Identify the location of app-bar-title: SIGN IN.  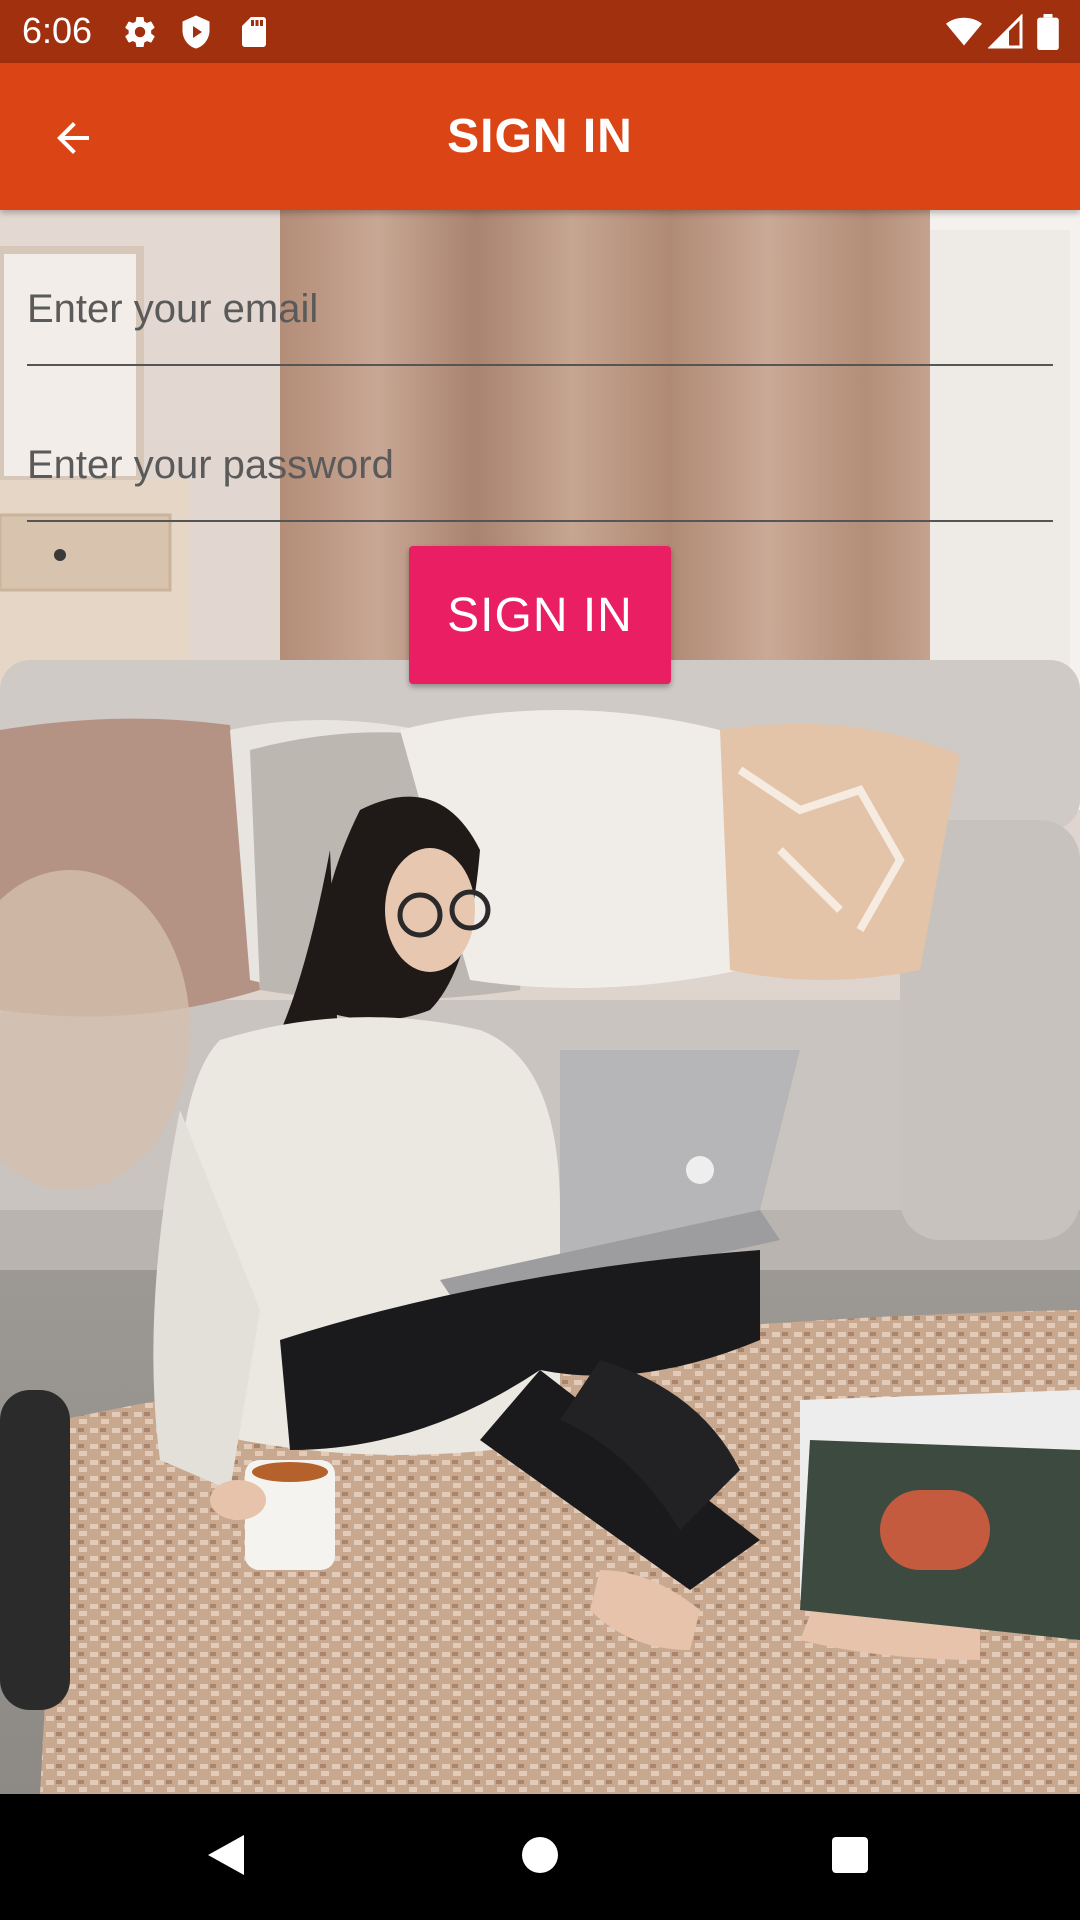
(540, 136).